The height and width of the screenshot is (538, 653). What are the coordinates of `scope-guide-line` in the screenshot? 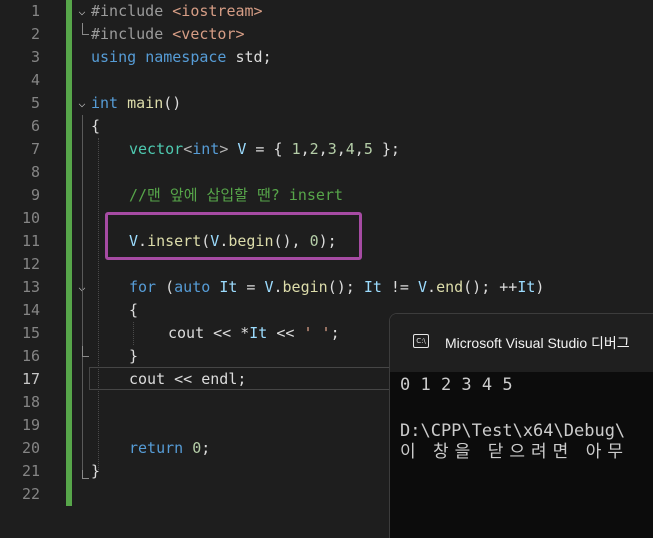 It's located at (82, 296).